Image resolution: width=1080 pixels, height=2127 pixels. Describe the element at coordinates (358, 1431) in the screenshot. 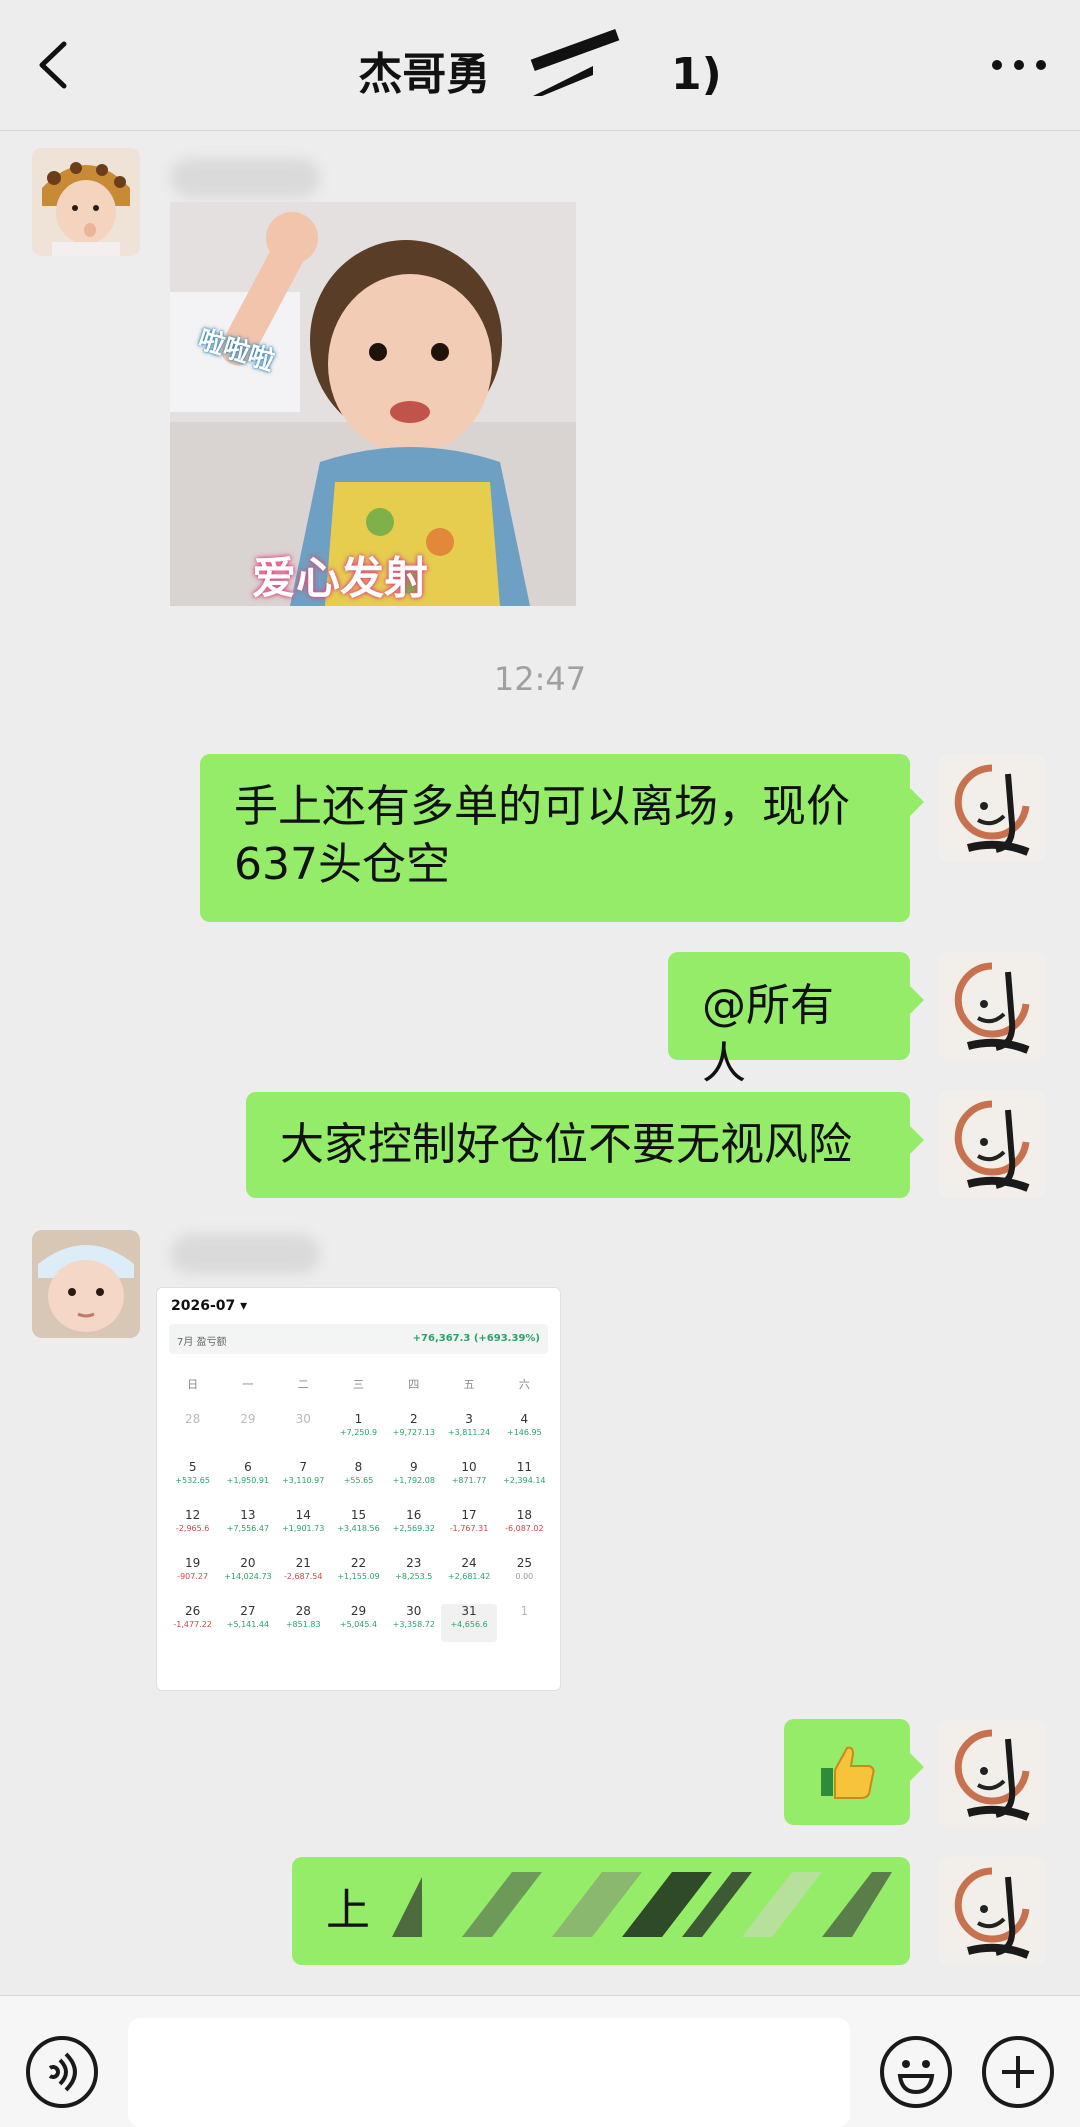

I see `calendar-day: 1 +7,250.9` at that location.